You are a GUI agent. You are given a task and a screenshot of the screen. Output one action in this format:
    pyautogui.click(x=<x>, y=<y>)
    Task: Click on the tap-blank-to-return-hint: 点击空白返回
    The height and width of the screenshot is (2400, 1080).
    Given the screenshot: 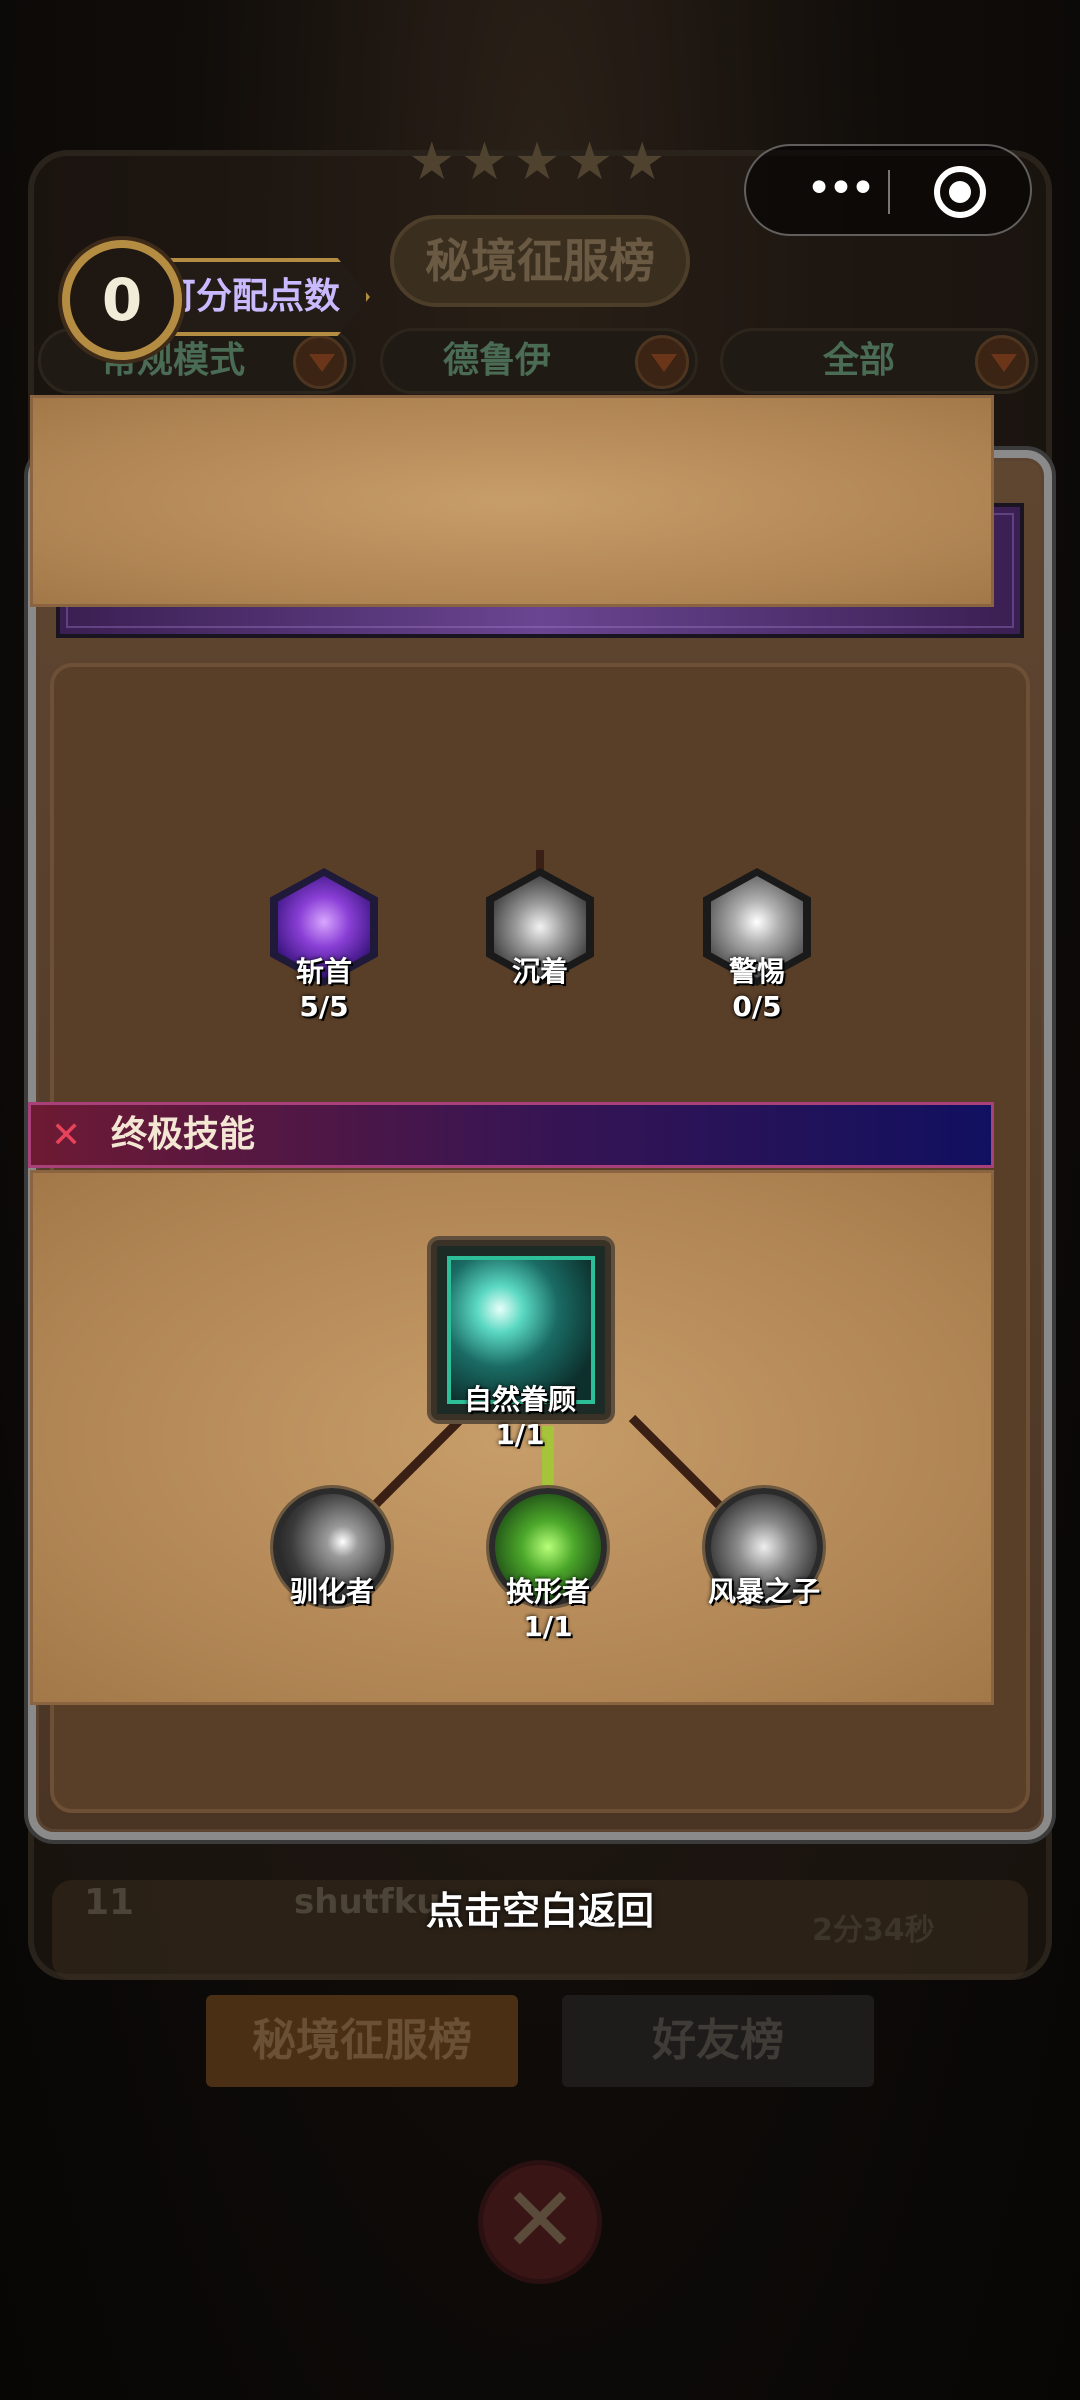 What is the action you would take?
    pyautogui.click(x=540, y=1907)
    